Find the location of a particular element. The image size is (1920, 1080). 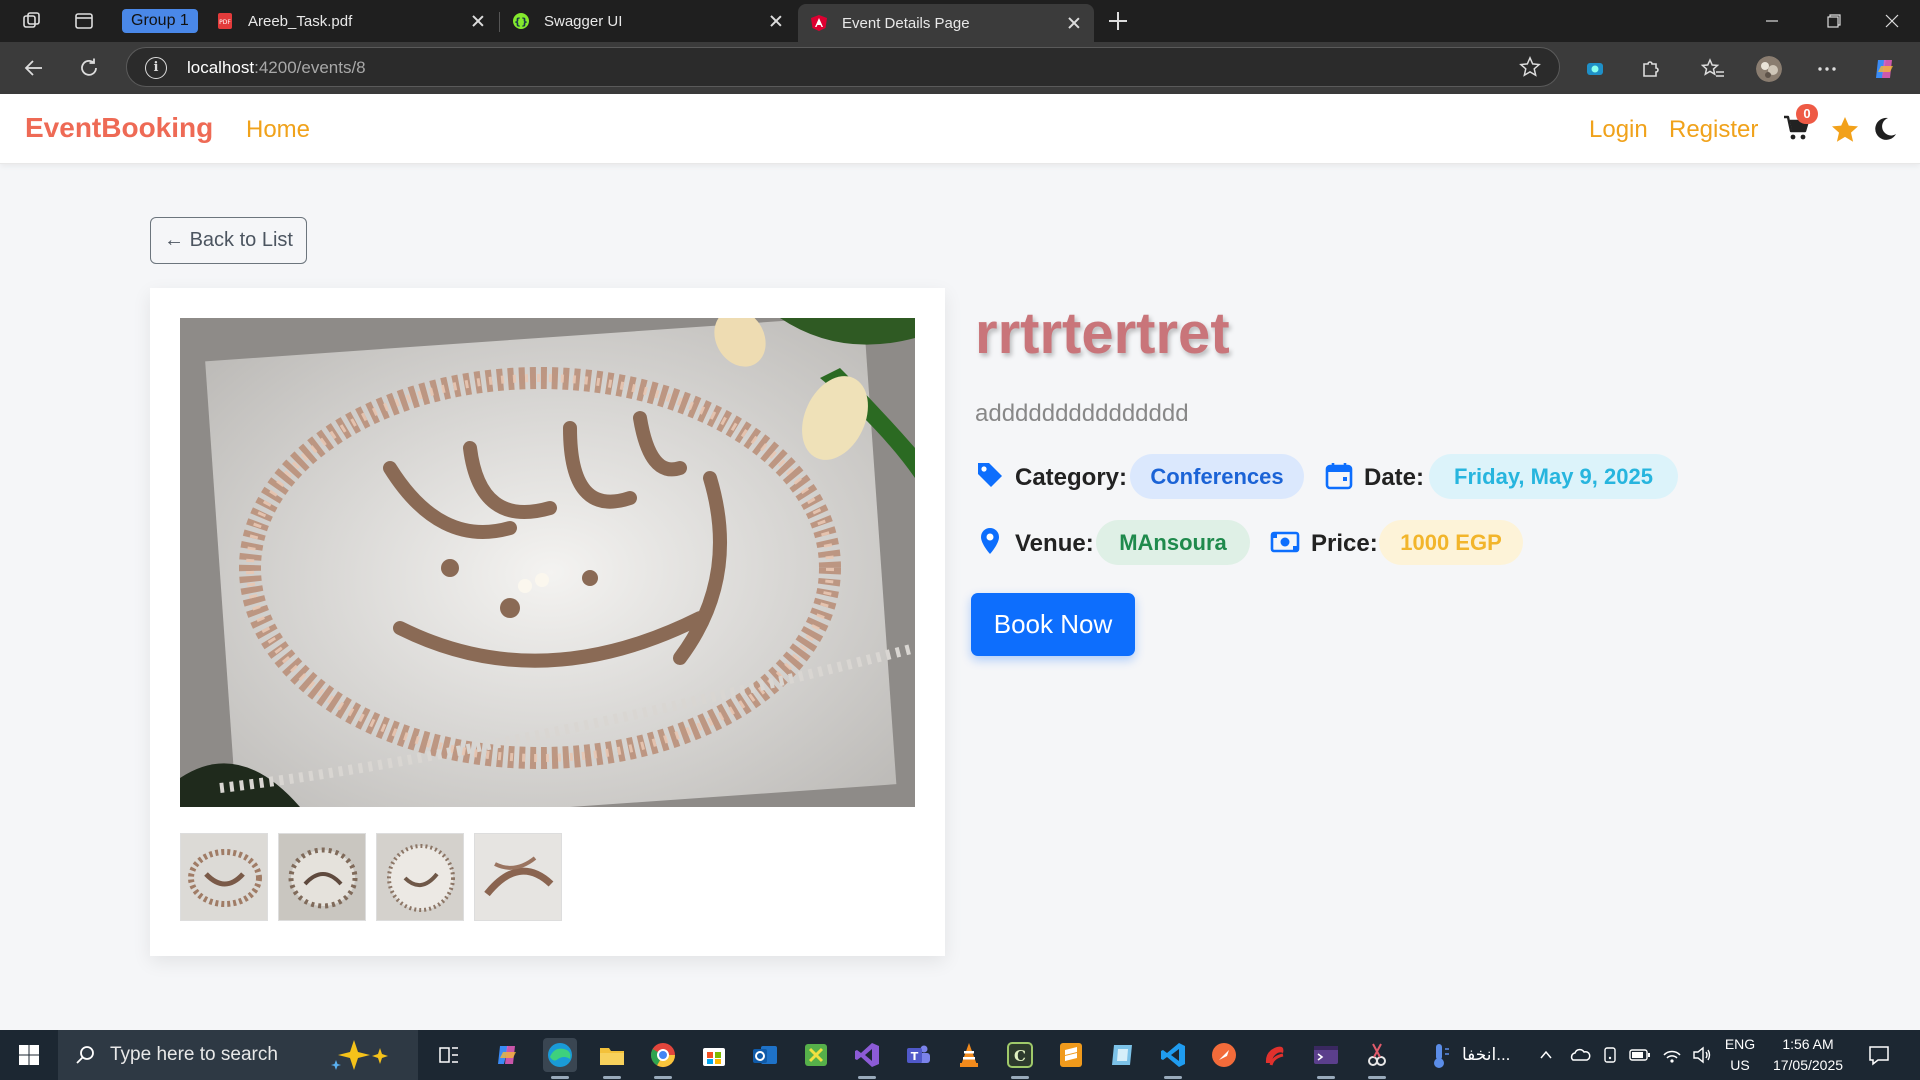

calendar-icon is located at coordinates (1339, 476).